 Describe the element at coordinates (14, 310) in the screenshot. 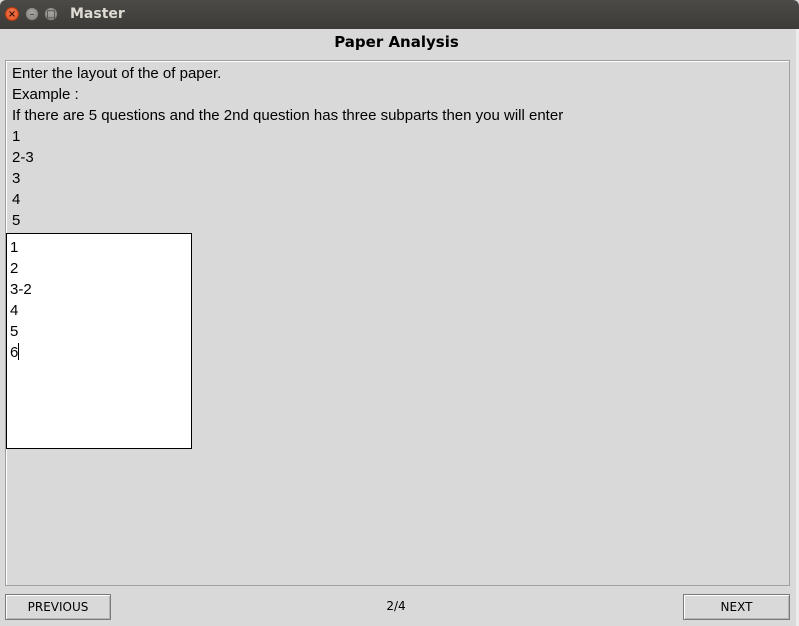

I see `input-line-4: 4` at that location.